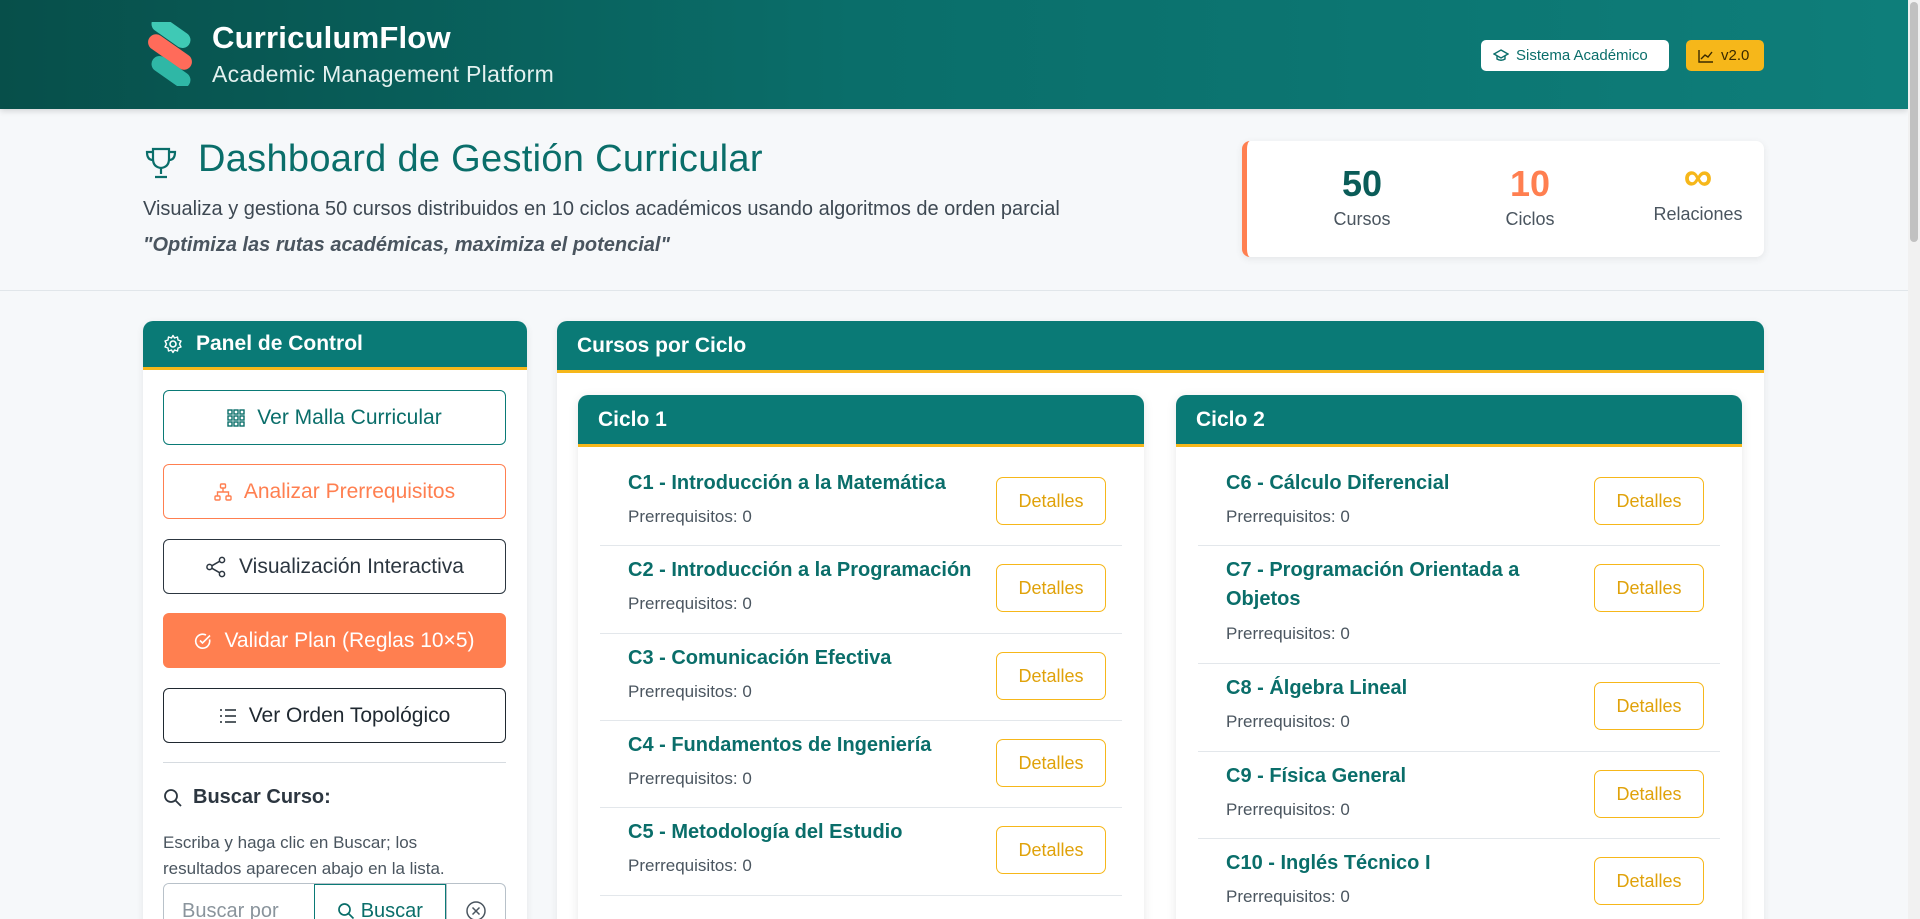 The image size is (1920, 919). I want to click on version-badge-label: v2.0, so click(1735, 55).